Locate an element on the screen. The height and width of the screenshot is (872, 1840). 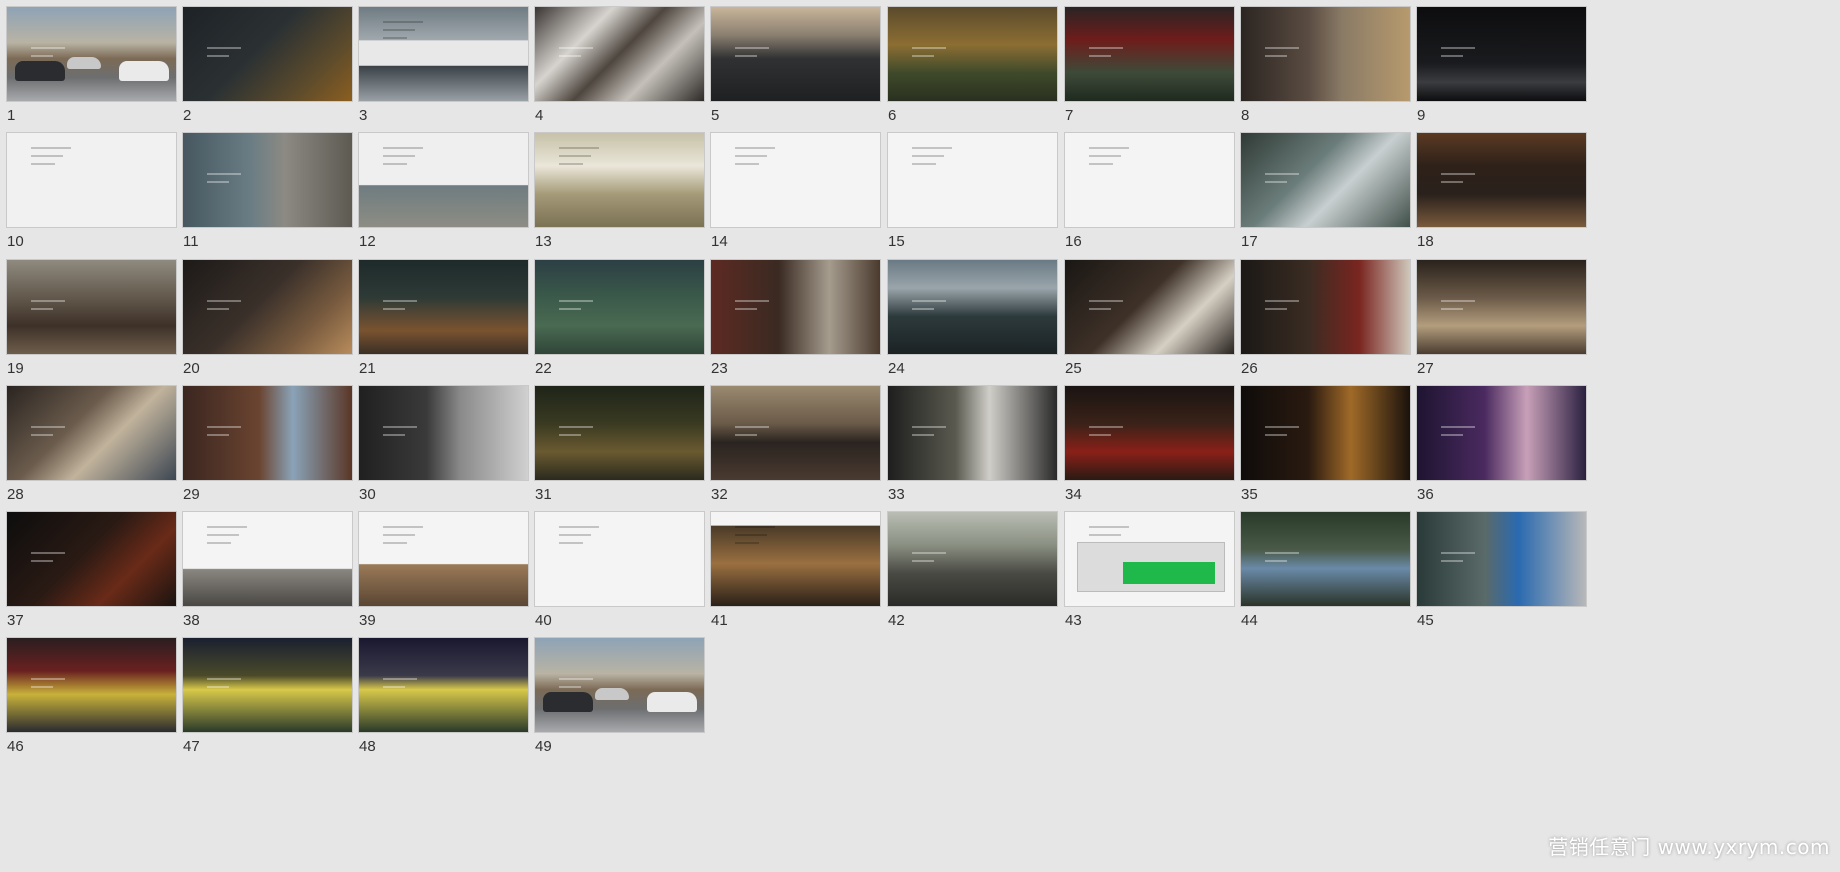
slide-thumbnail-33: 33 is located at coordinates (972, 444).